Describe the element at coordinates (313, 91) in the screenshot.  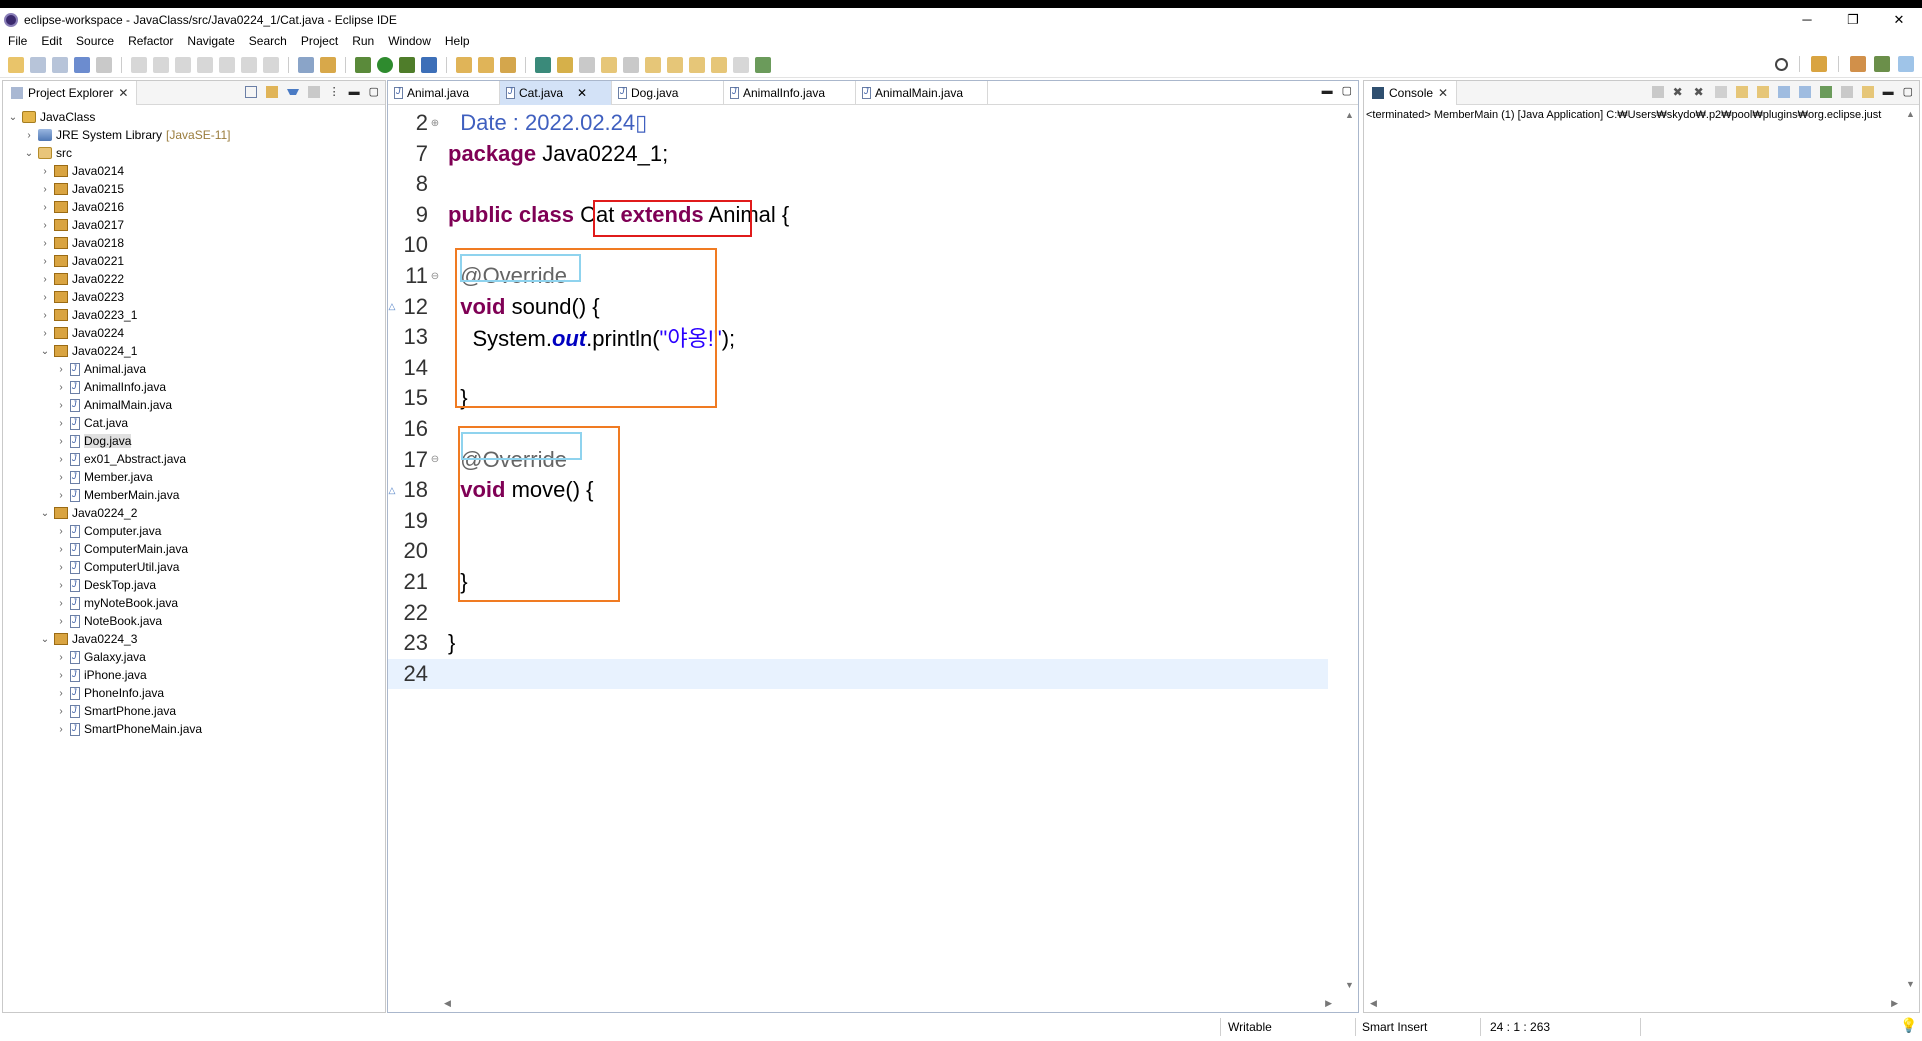
I see `focus-icon` at that location.